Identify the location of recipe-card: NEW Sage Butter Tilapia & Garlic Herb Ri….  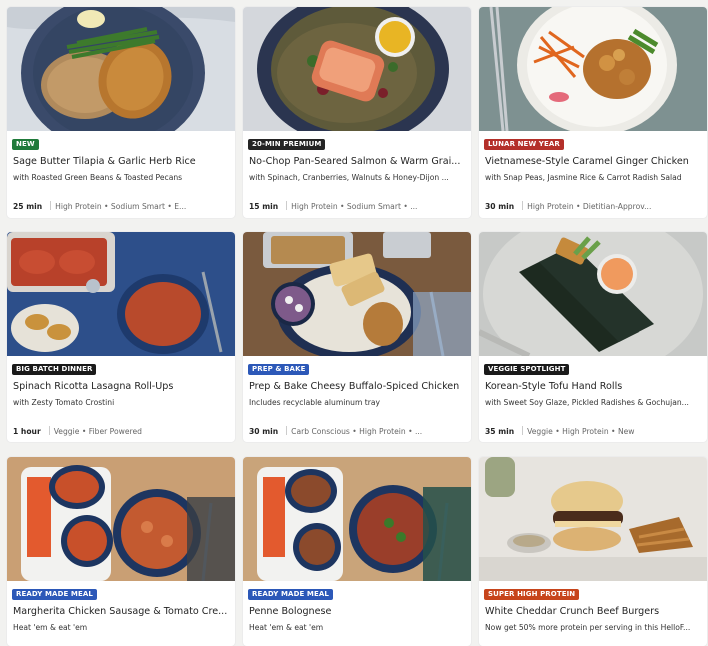
(121, 112).